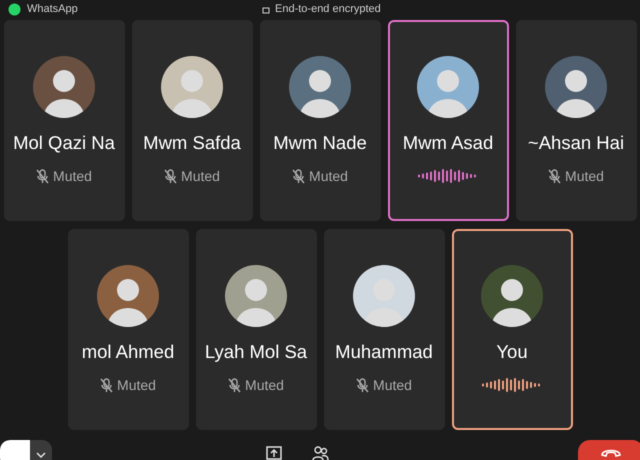 This screenshot has height=460, width=640. Describe the element at coordinates (320, 143) in the screenshot. I see `participant-name: Mwm Nade` at that location.